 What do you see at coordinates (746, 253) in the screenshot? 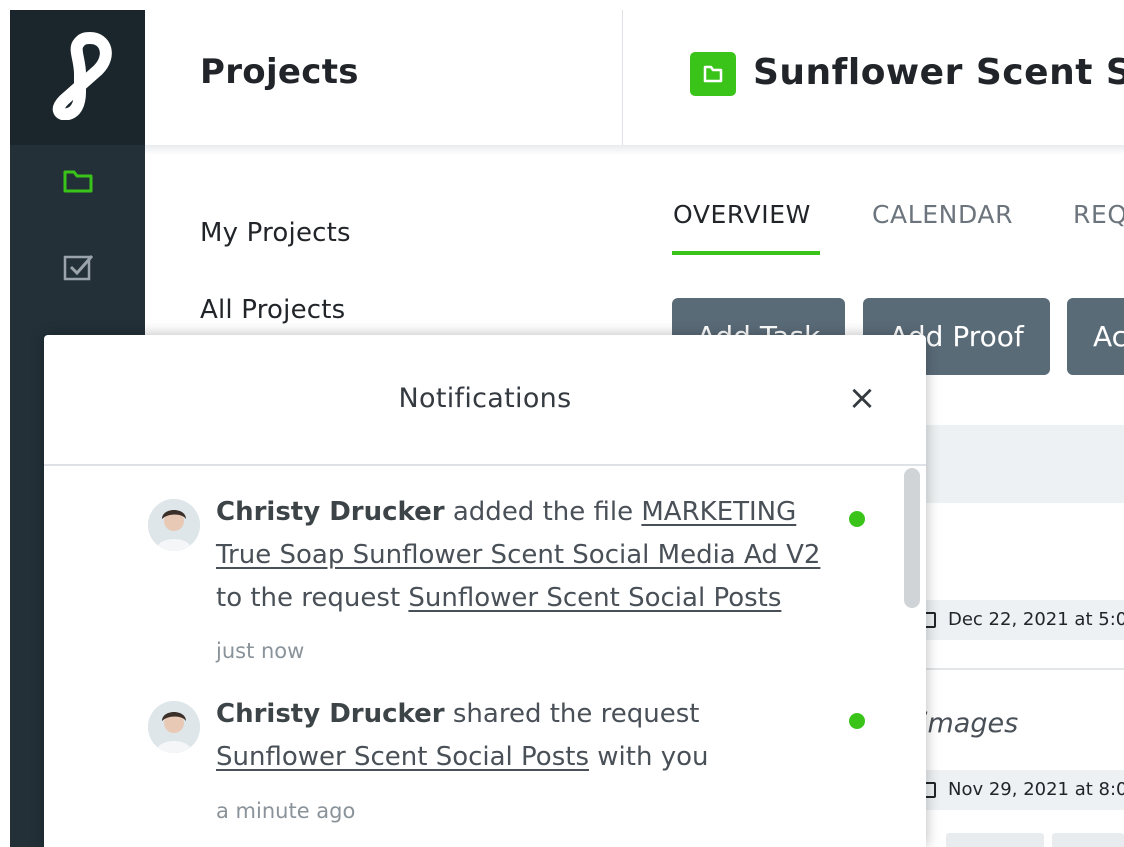
I see `active-tab-indicator` at bounding box center [746, 253].